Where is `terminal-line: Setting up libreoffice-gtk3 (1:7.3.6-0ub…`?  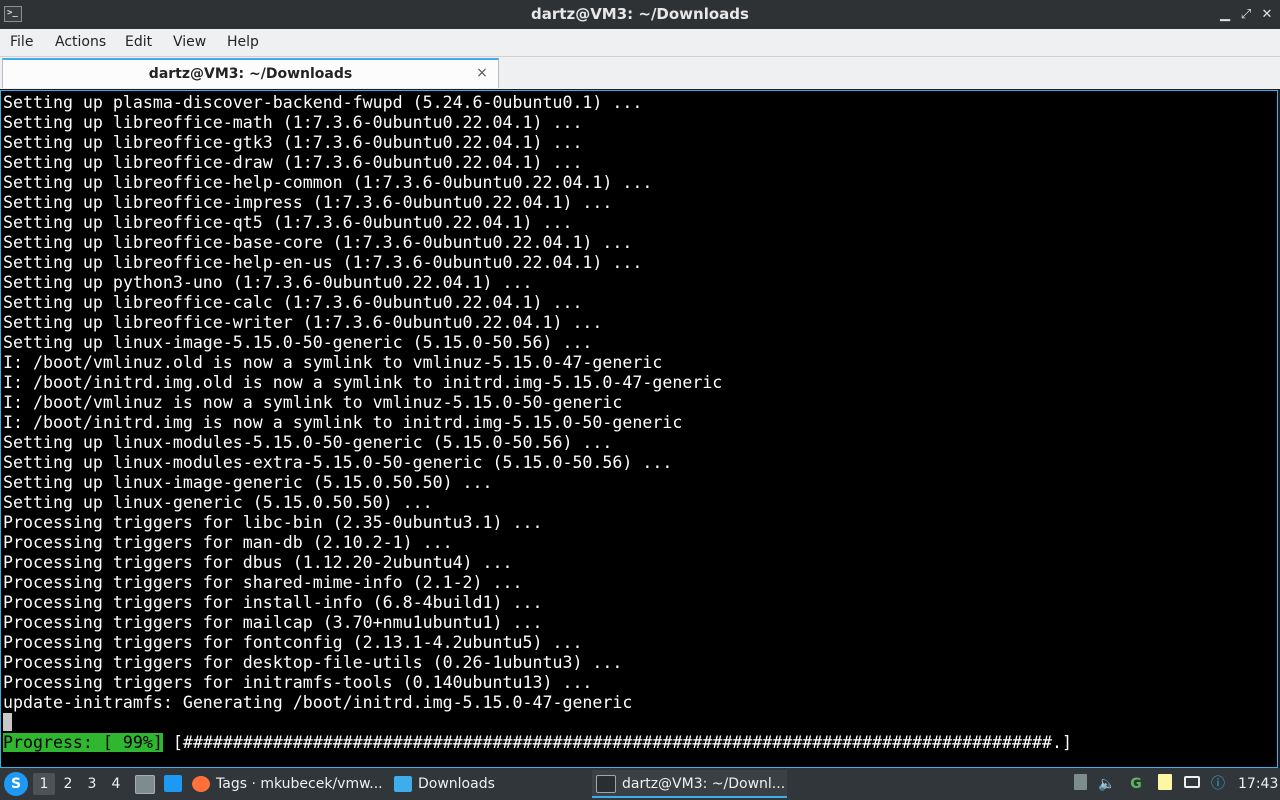 terminal-line: Setting up libreoffice-gtk3 (1:7.3.6-0ub… is located at coordinates (293, 142).